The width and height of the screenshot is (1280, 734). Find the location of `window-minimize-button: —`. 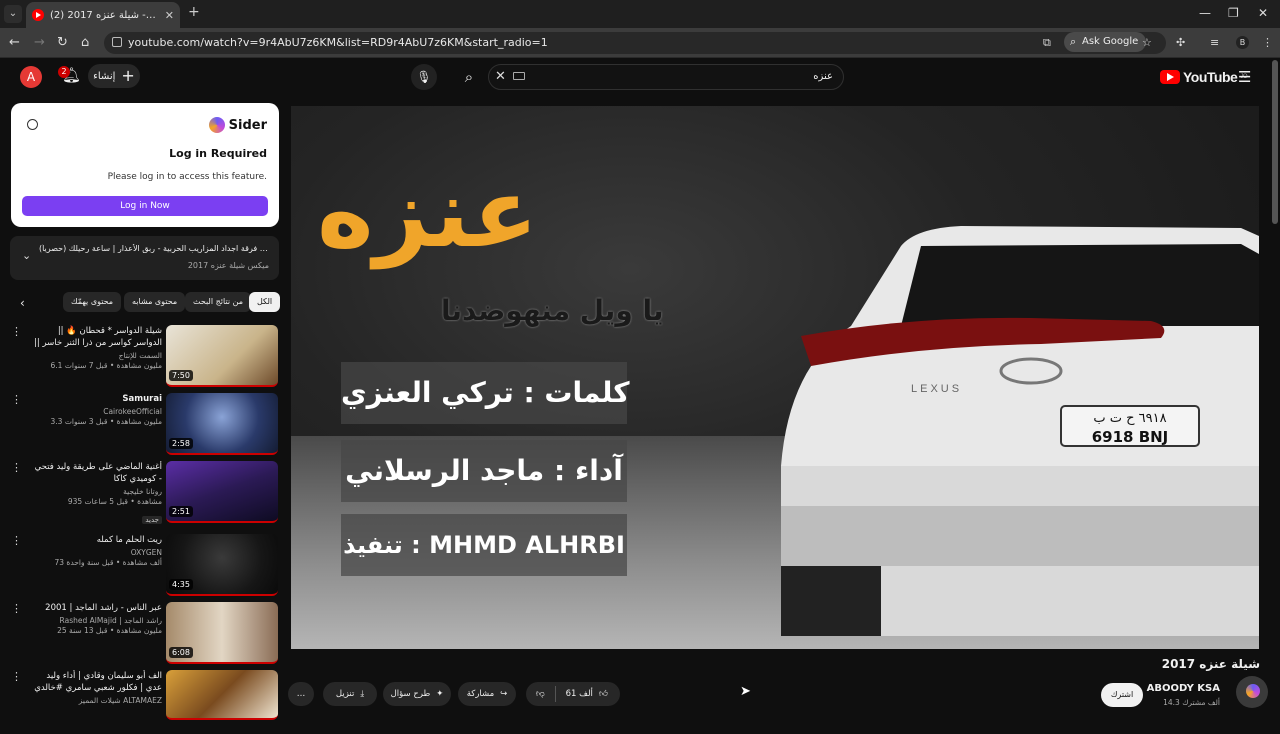

window-minimize-button: — is located at coordinates (1205, 13).